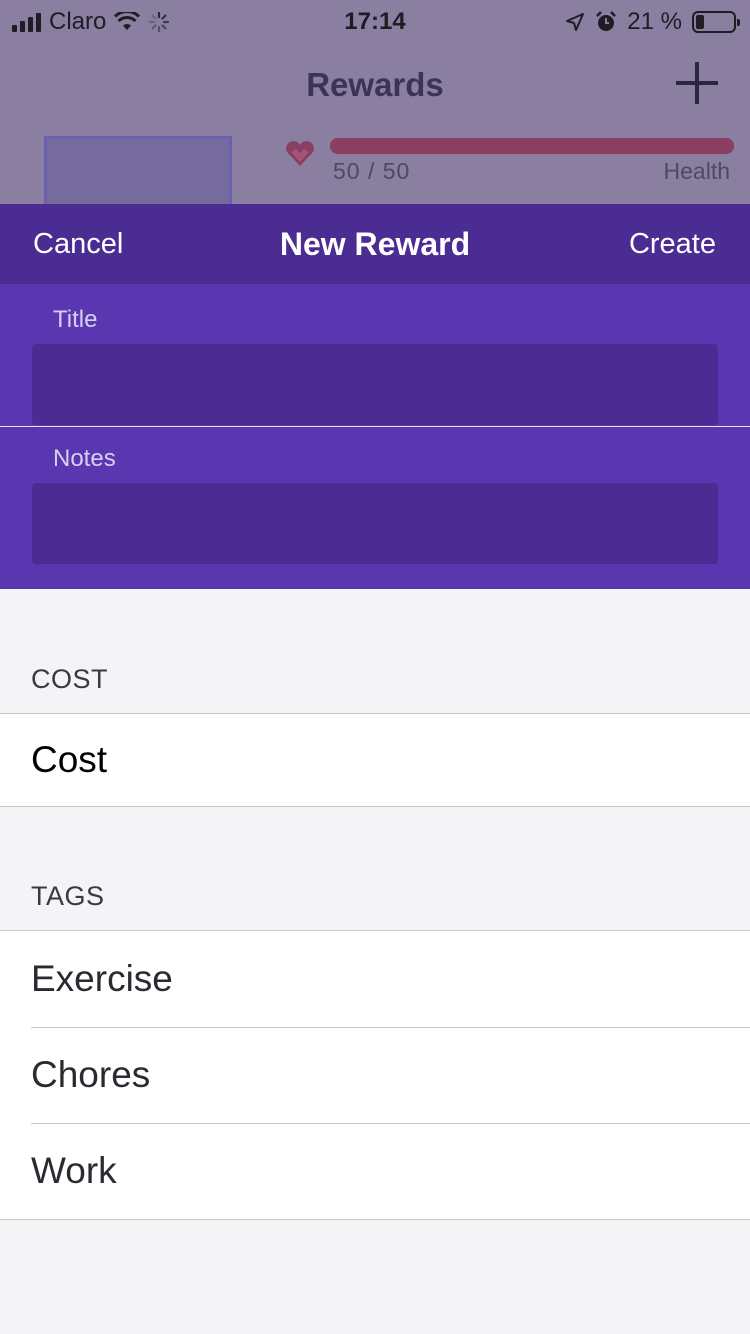 Image resolution: width=750 pixels, height=1334 pixels. What do you see at coordinates (575, 22) in the screenshot?
I see `location-arrow-icon` at bounding box center [575, 22].